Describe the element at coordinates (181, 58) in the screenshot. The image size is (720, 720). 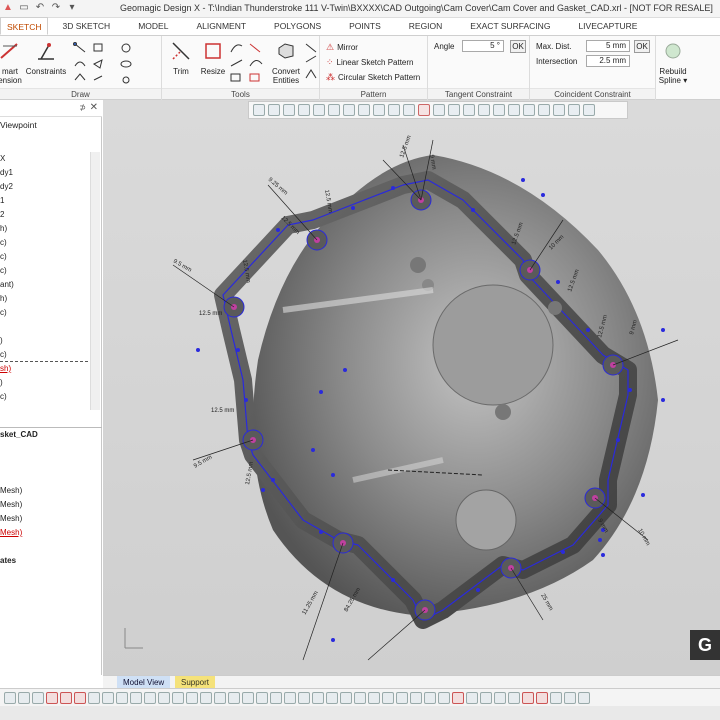
I see `trim-button: Trim` at that location.